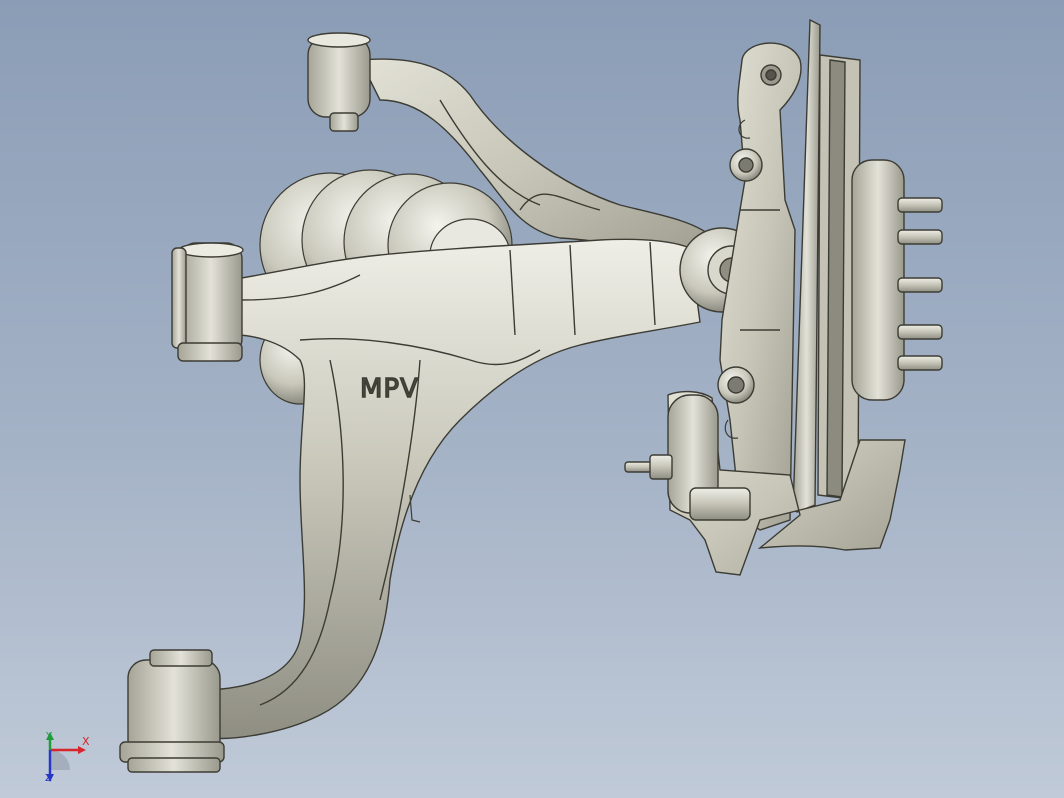 The height and width of the screenshot is (798, 1064). What do you see at coordinates (172, 711) in the screenshot?
I see `lower-bushing-rear` at bounding box center [172, 711].